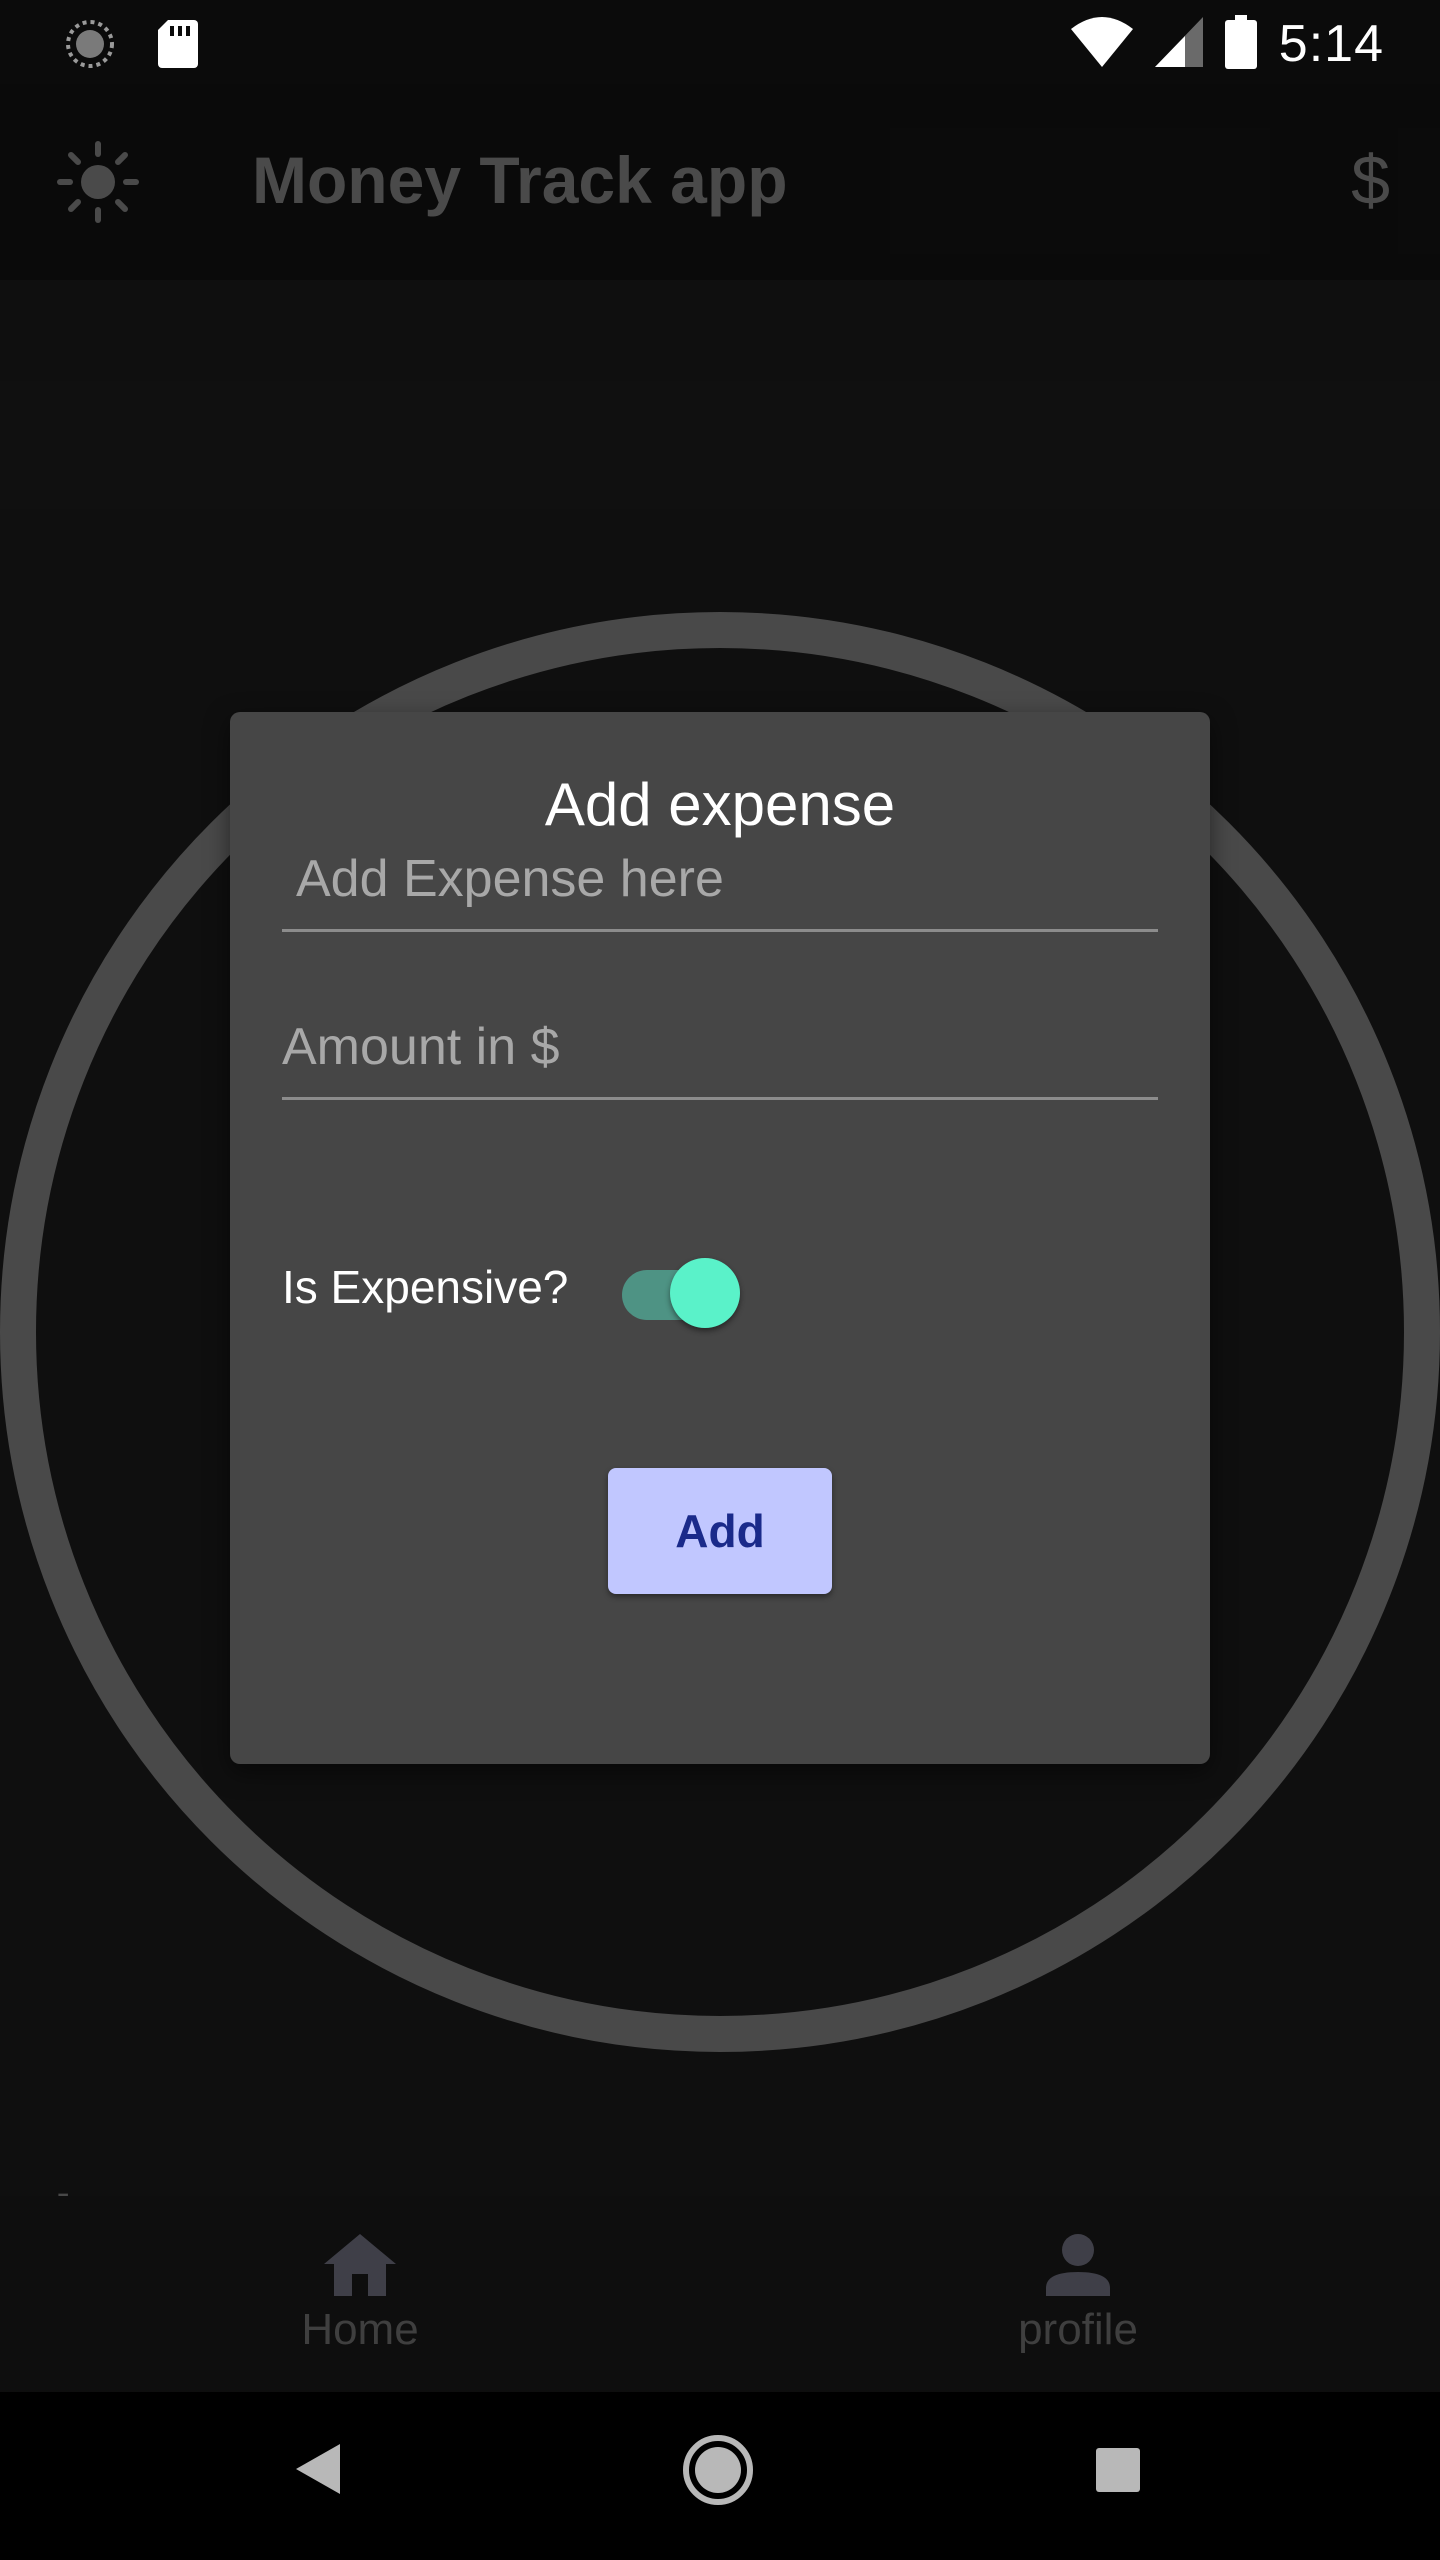  Describe the element at coordinates (720, 2294) in the screenshot. I see `bottom-navigation: Home profile` at that location.